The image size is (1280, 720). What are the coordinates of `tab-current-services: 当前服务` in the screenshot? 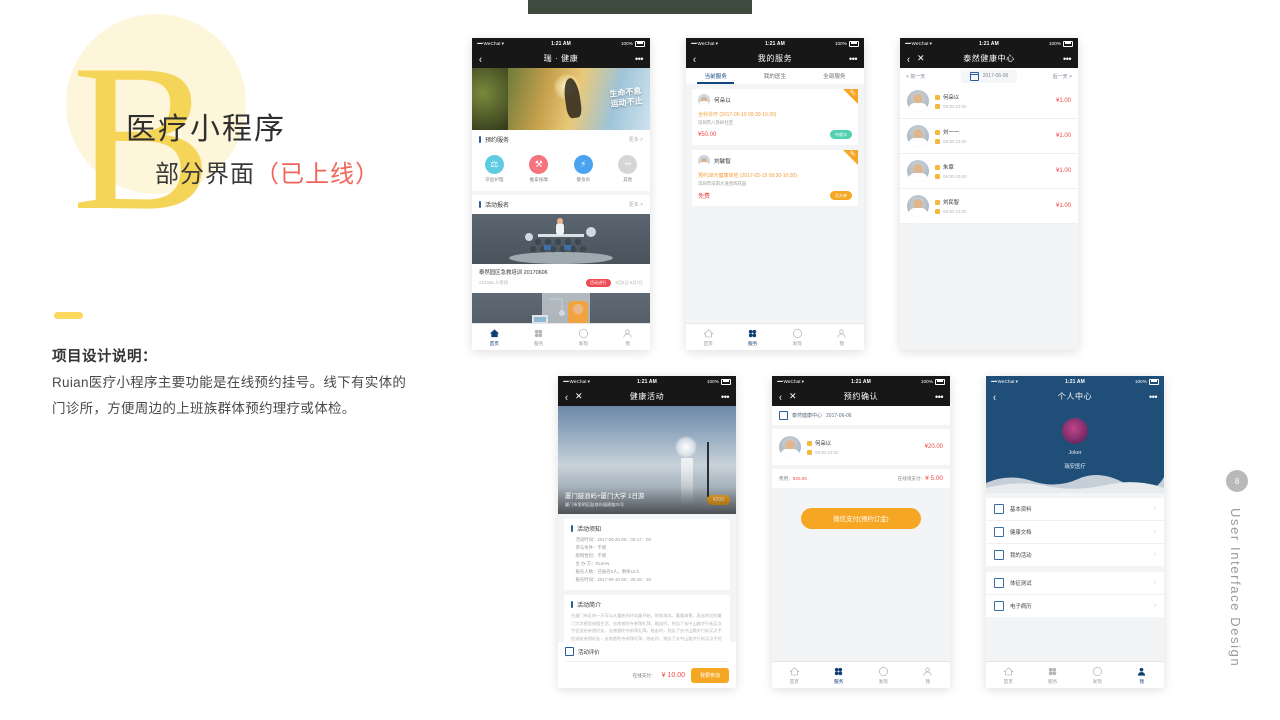 It's located at (715, 76).